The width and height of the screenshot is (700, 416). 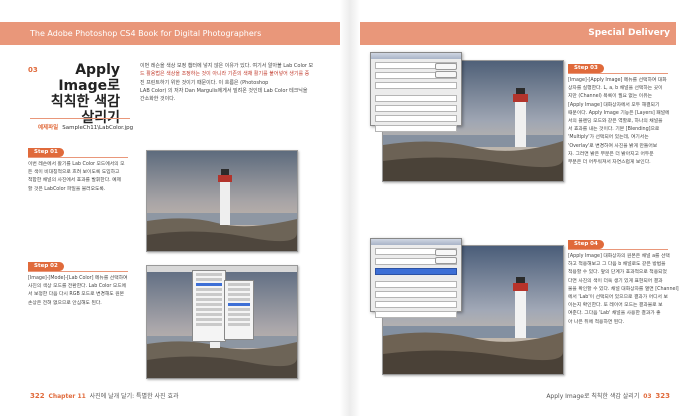 What do you see at coordinates (209, 306) in the screenshot?
I see `image-menu-screenshot` at bounding box center [209, 306].